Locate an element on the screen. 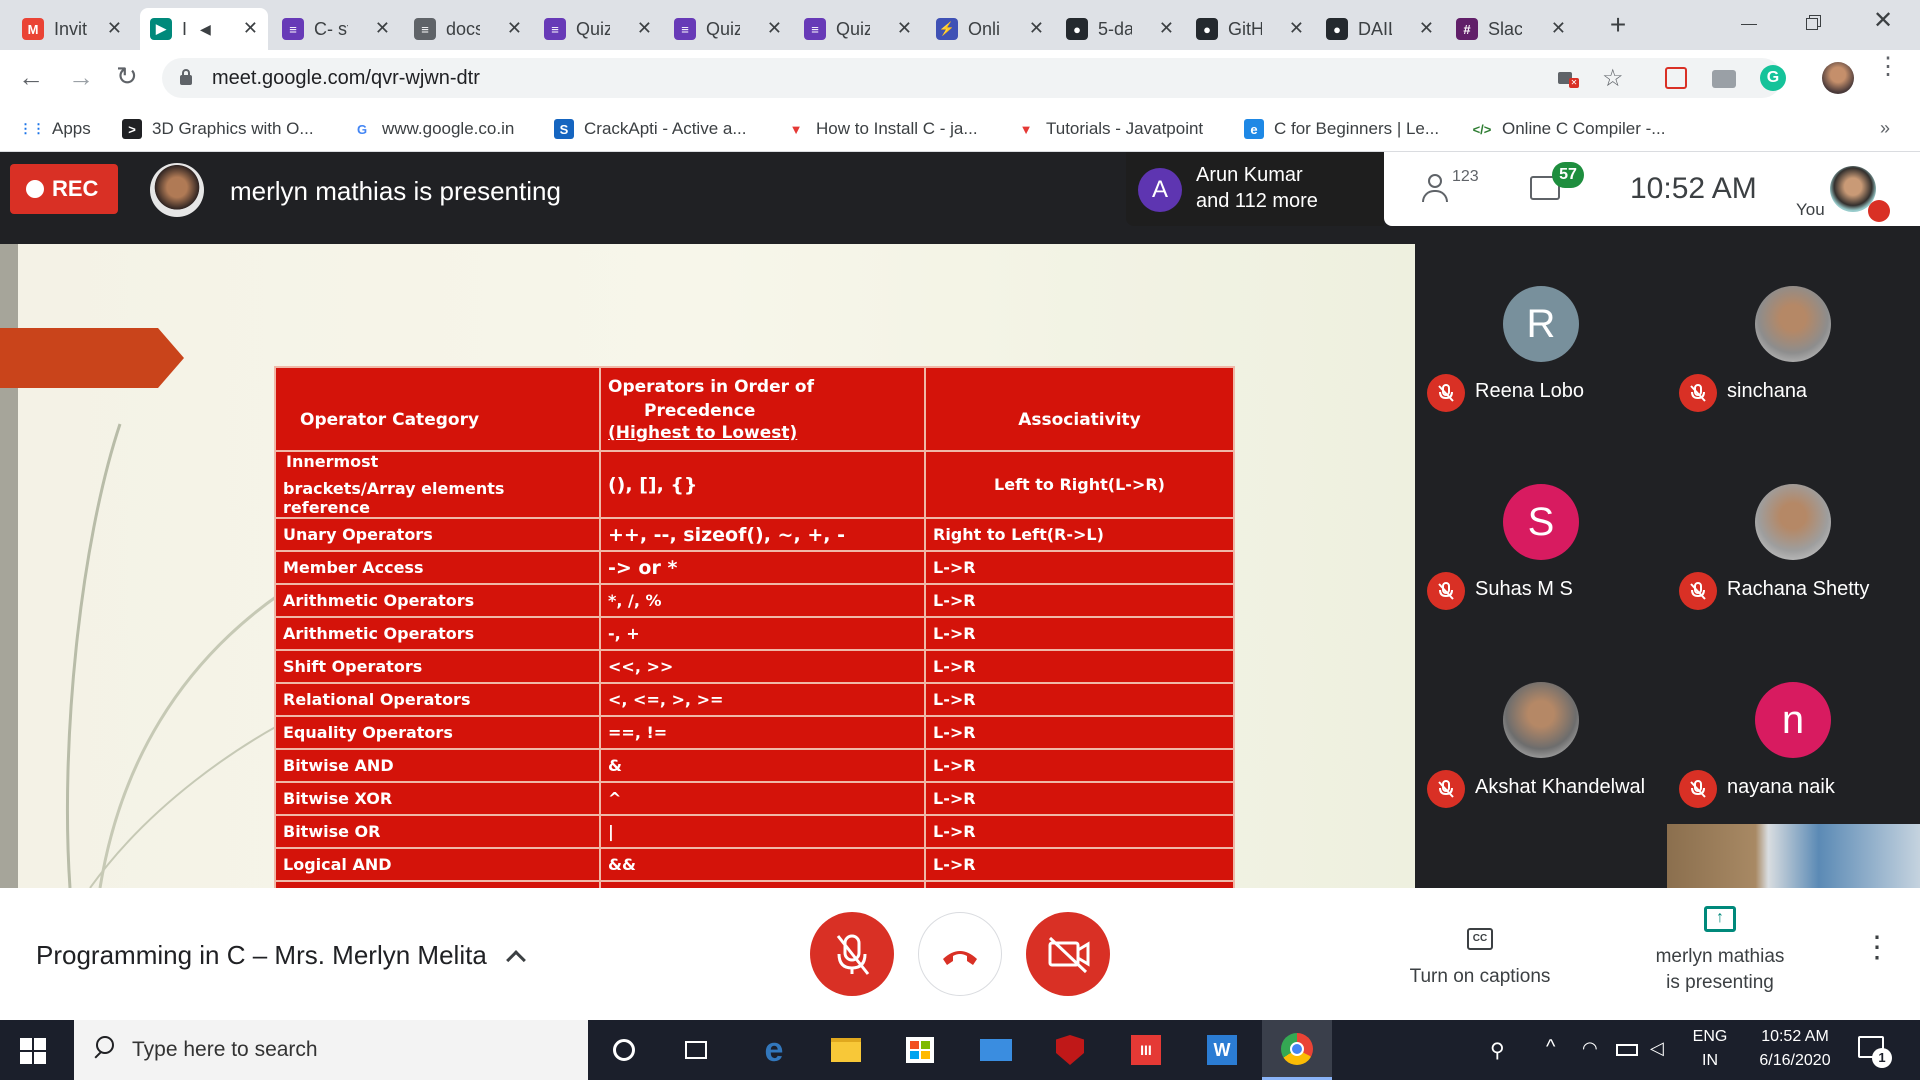 The image size is (1920, 1080). meeting-title: Programming in C – Mrs. Merlyn Melita is located at coordinates (261, 955).